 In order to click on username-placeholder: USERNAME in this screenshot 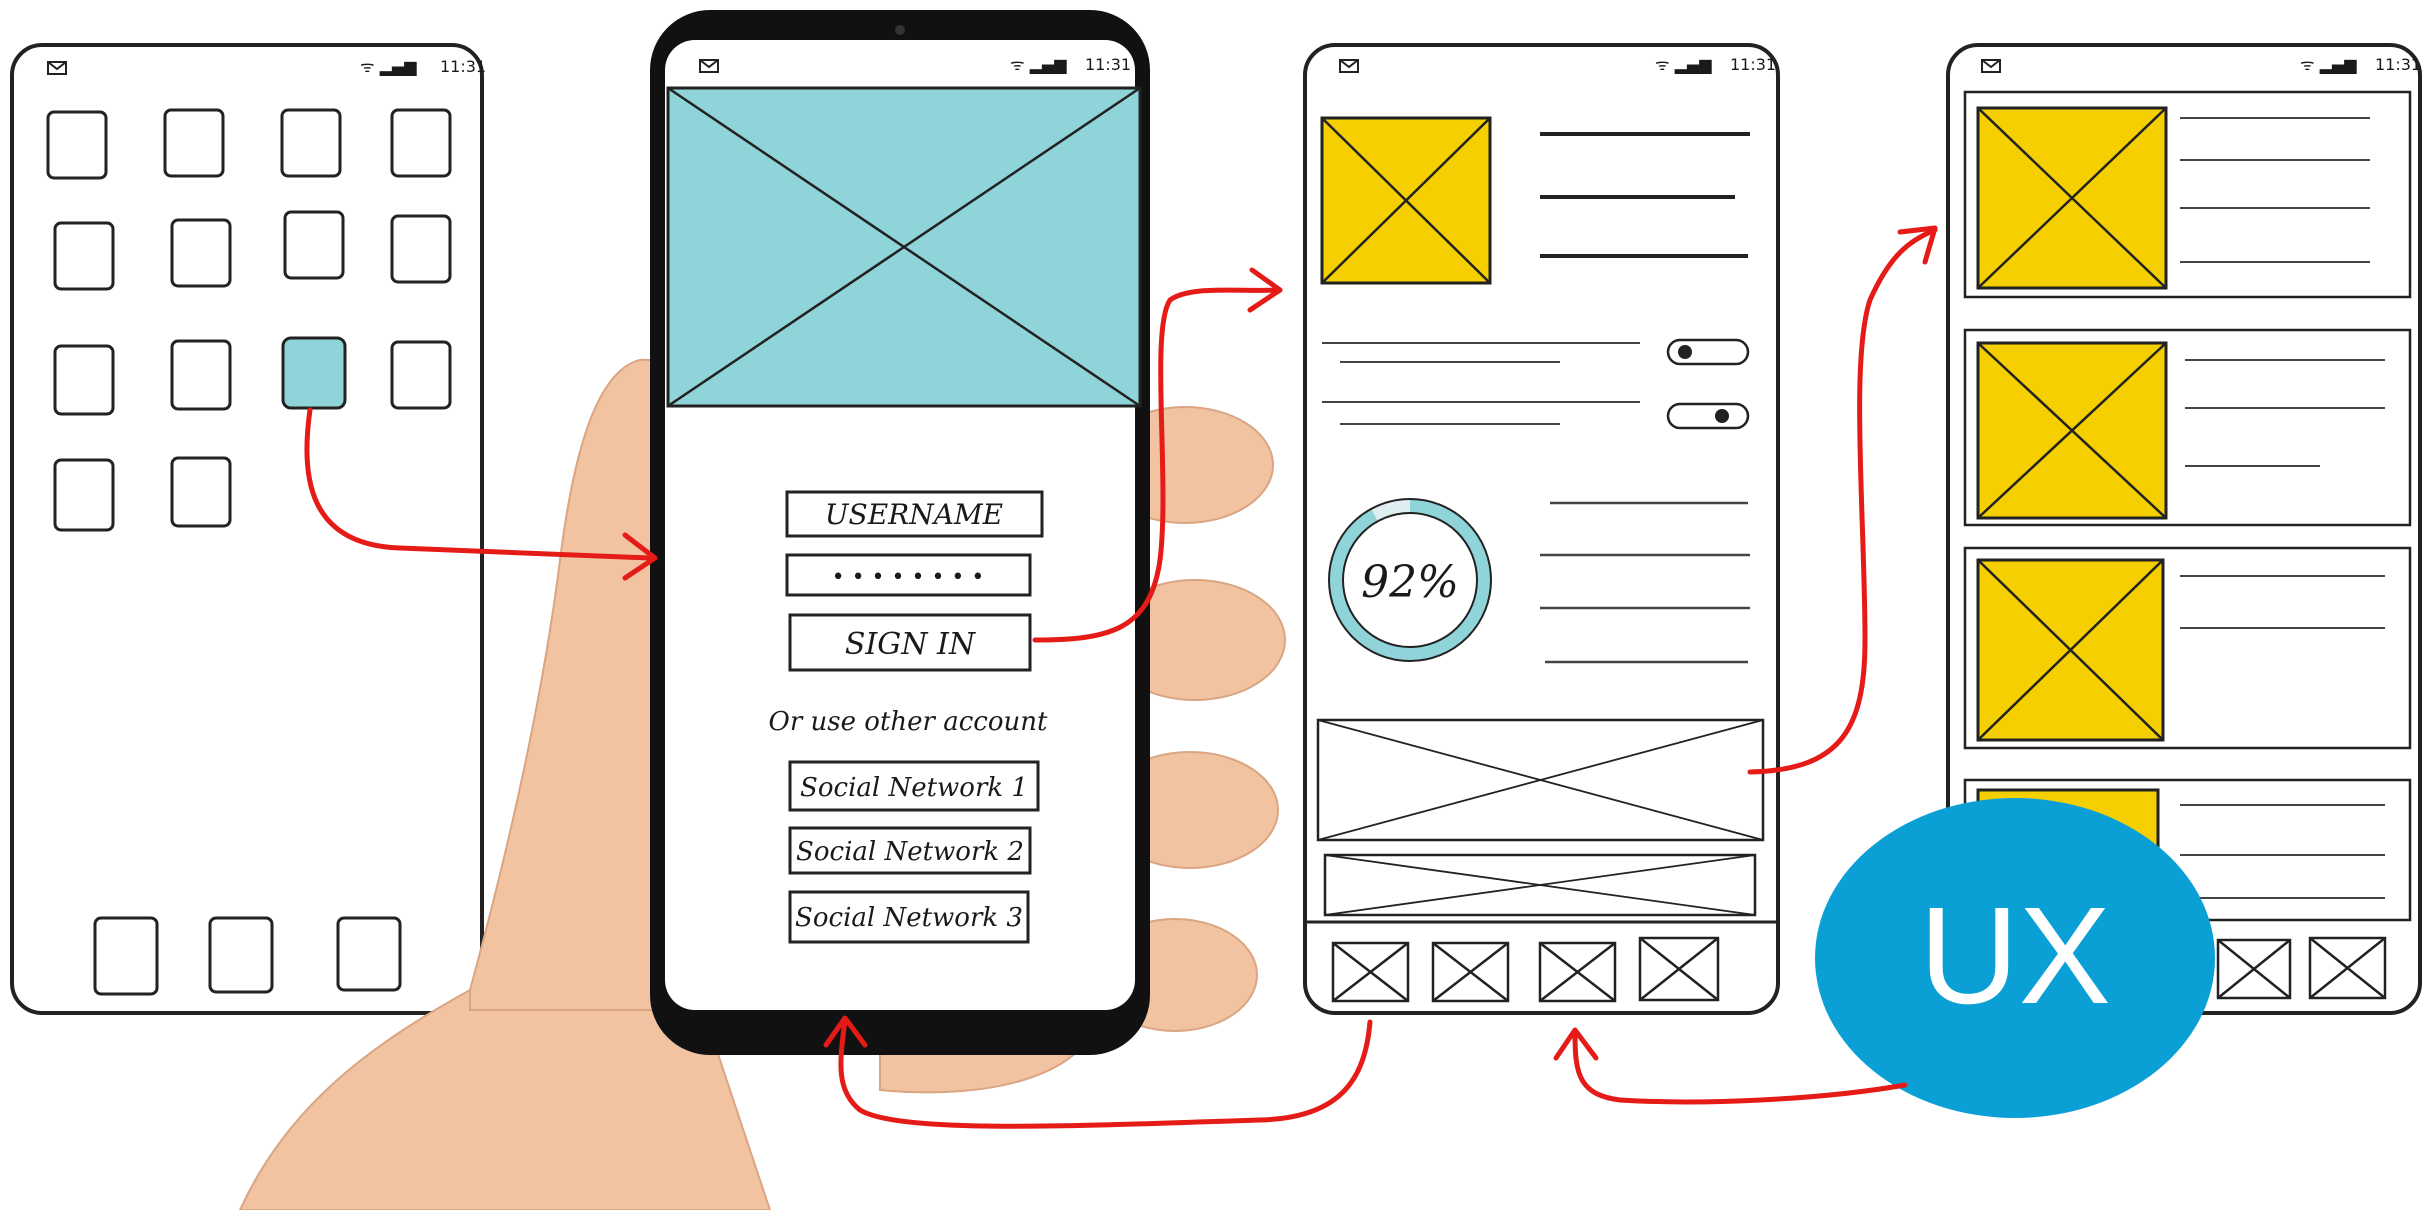, I will do `click(914, 514)`.